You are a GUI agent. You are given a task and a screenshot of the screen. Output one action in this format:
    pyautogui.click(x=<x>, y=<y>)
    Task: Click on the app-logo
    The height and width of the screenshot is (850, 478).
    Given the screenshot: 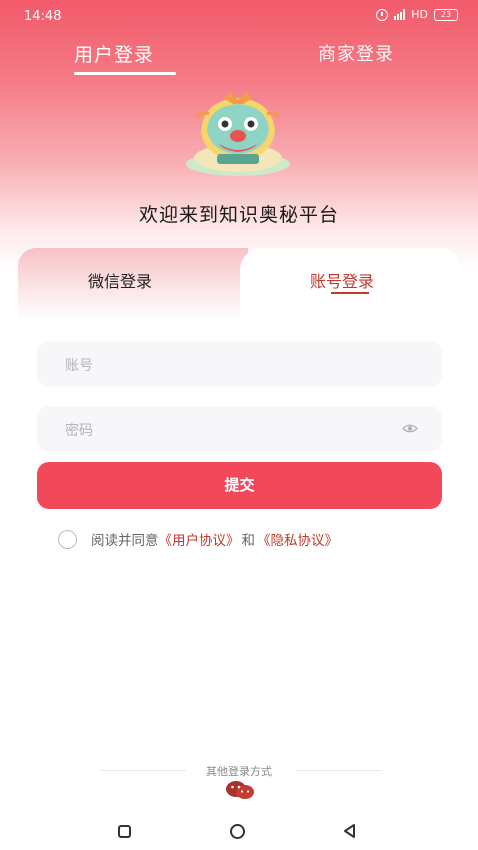 What is the action you would take?
    pyautogui.click(x=238, y=137)
    